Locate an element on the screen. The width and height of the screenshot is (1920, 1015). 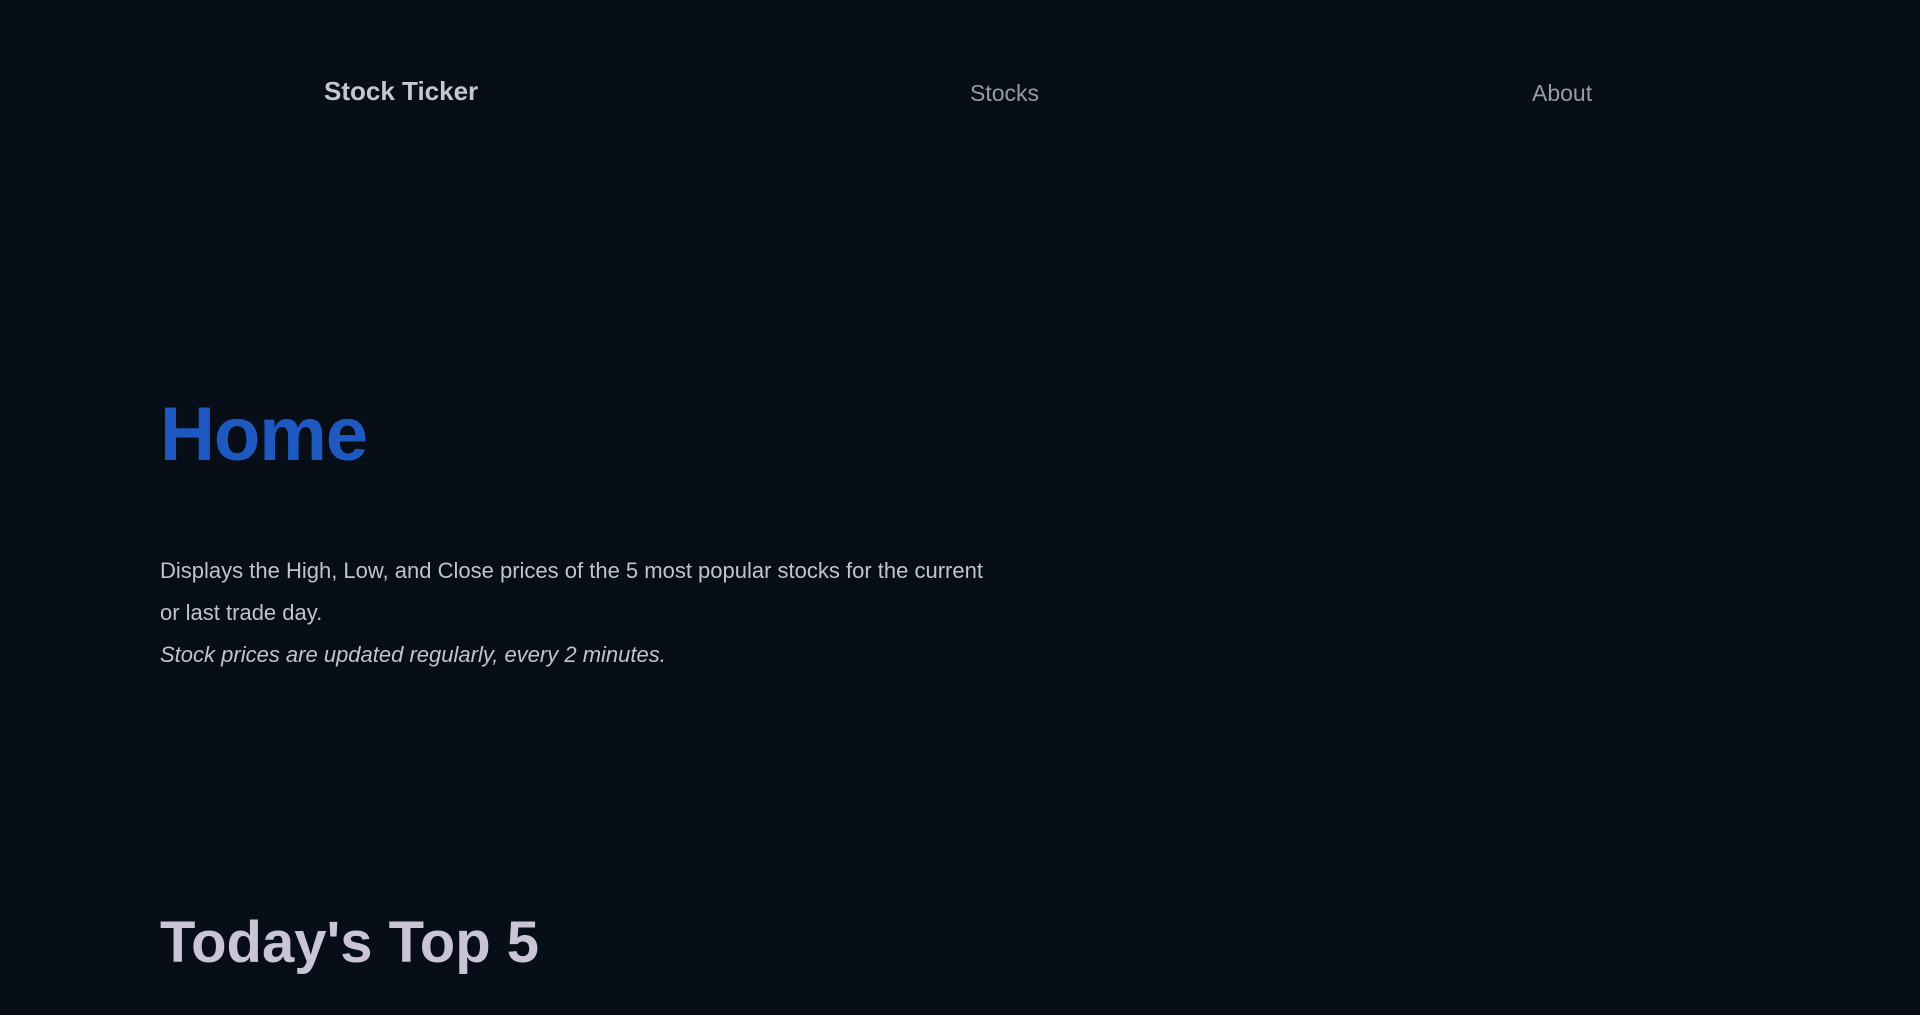
page-title: Home is located at coordinates (610, 435).